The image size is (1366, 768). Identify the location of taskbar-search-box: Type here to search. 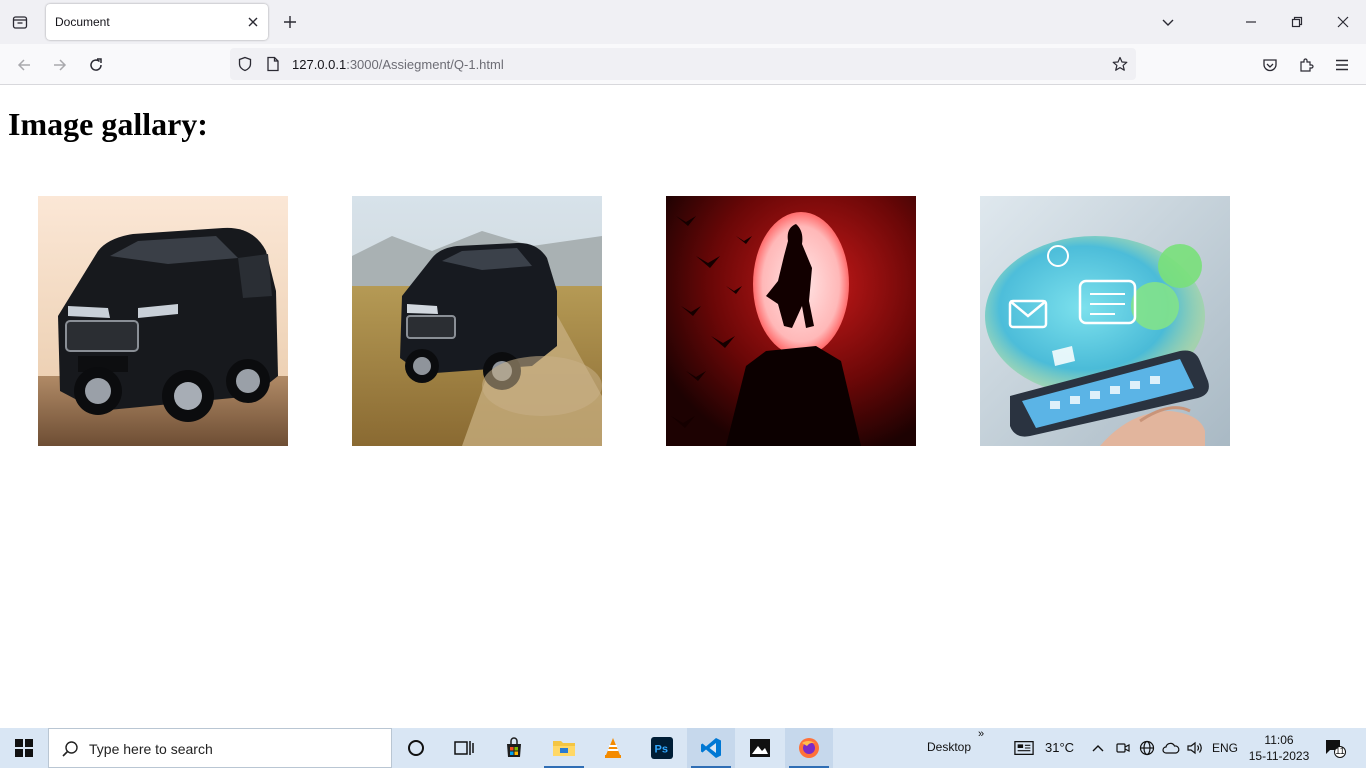
(220, 748).